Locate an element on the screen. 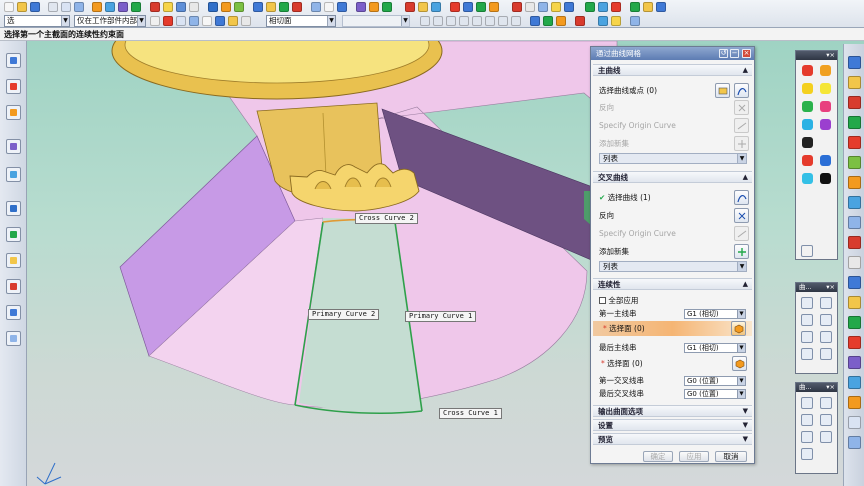 The image size is (864, 486). measure-icon is located at coordinates (455, 7).